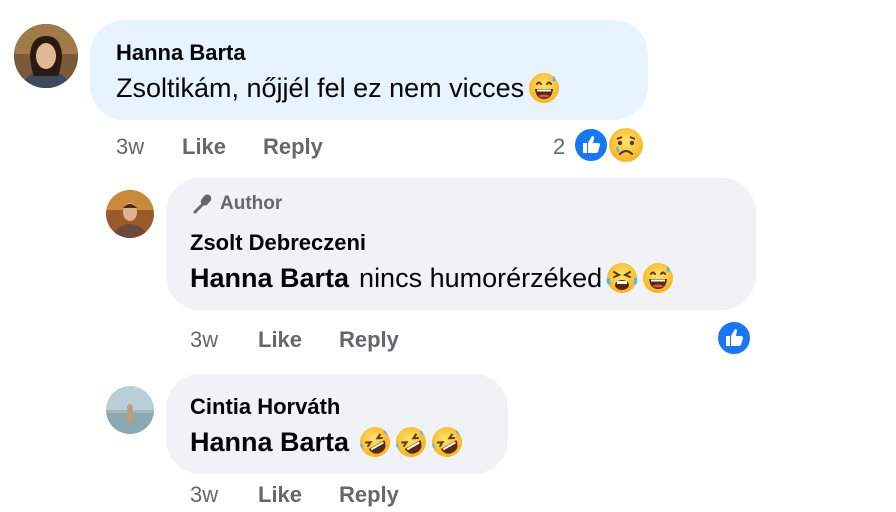 The height and width of the screenshot is (512, 896). I want to click on comment-author: Hanna Barta, so click(181, 53).